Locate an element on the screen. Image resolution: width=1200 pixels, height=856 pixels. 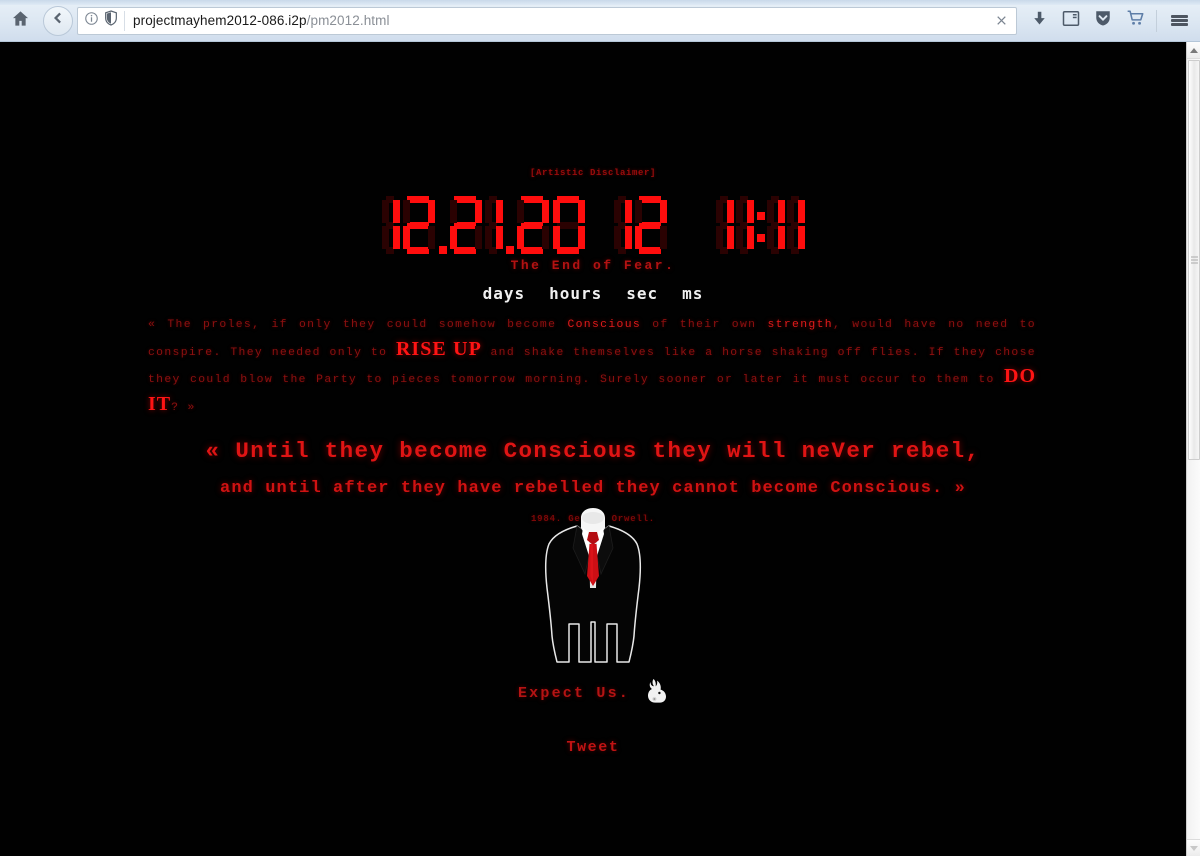
pocket-icon is located at coordinates (1103, 20).